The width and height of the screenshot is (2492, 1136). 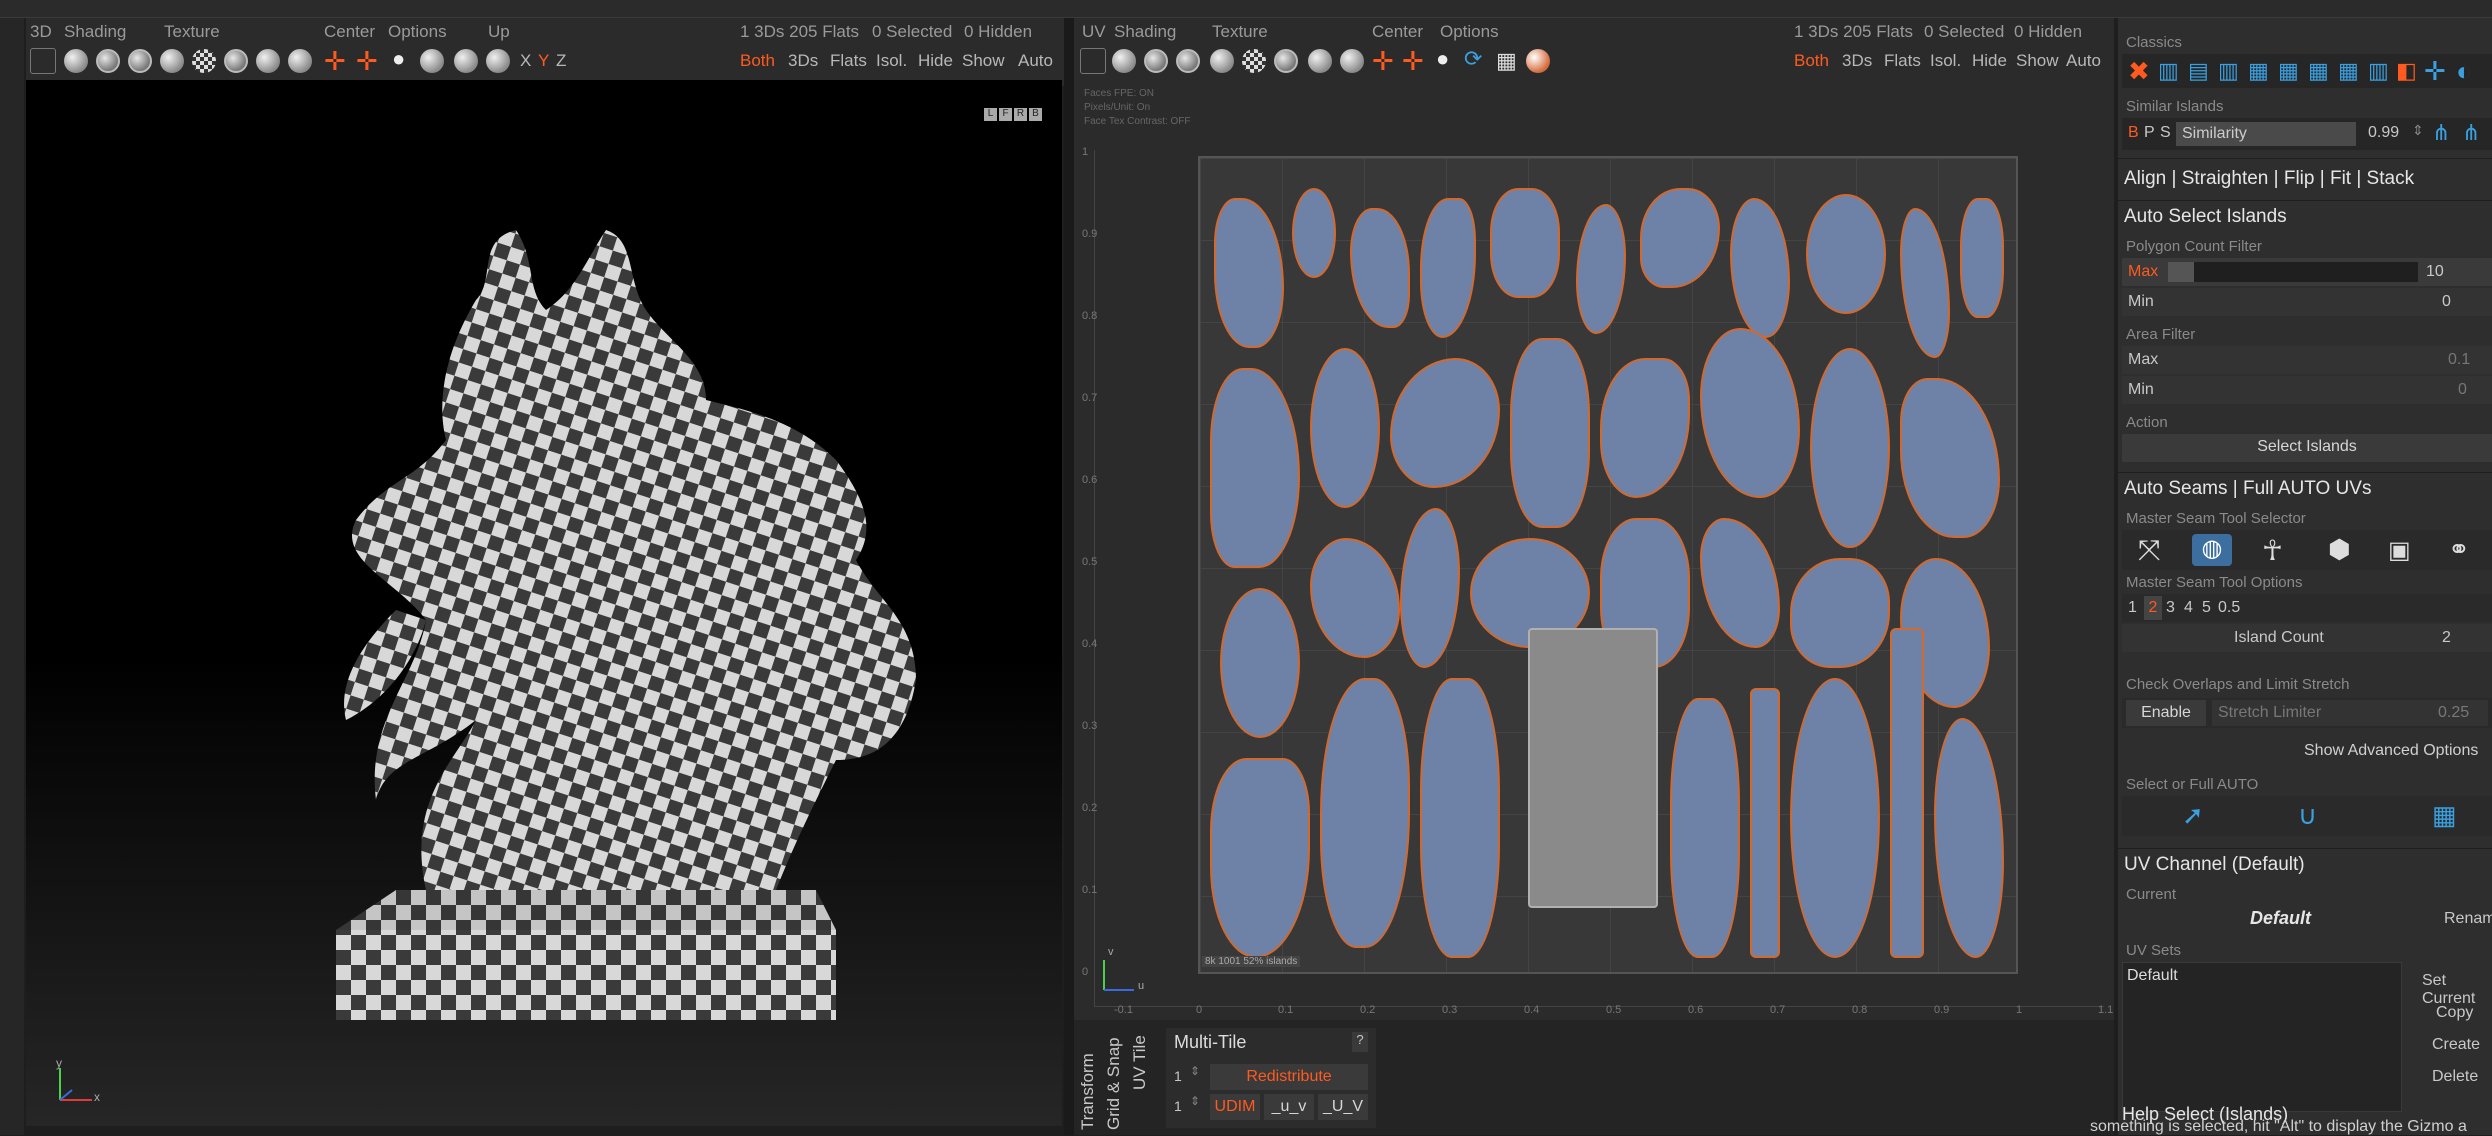 I want to click on grid-pack-icon: ▦, so click(x=2288, y=71).